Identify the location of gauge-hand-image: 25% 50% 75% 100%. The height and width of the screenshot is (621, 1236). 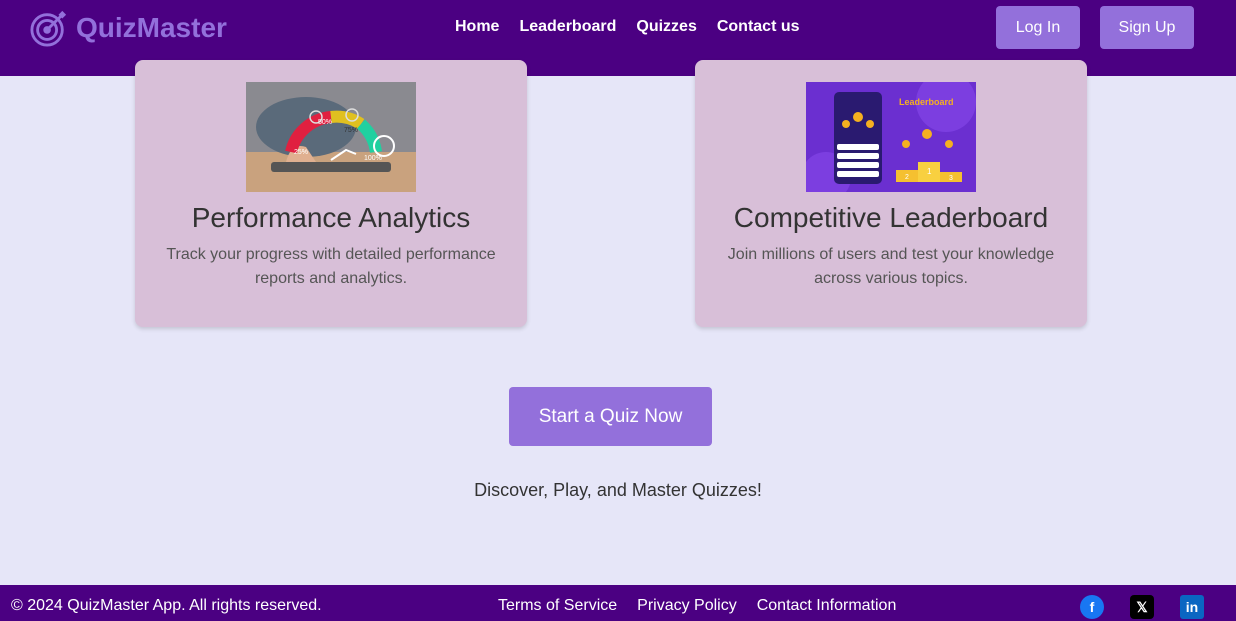
(331, 137).